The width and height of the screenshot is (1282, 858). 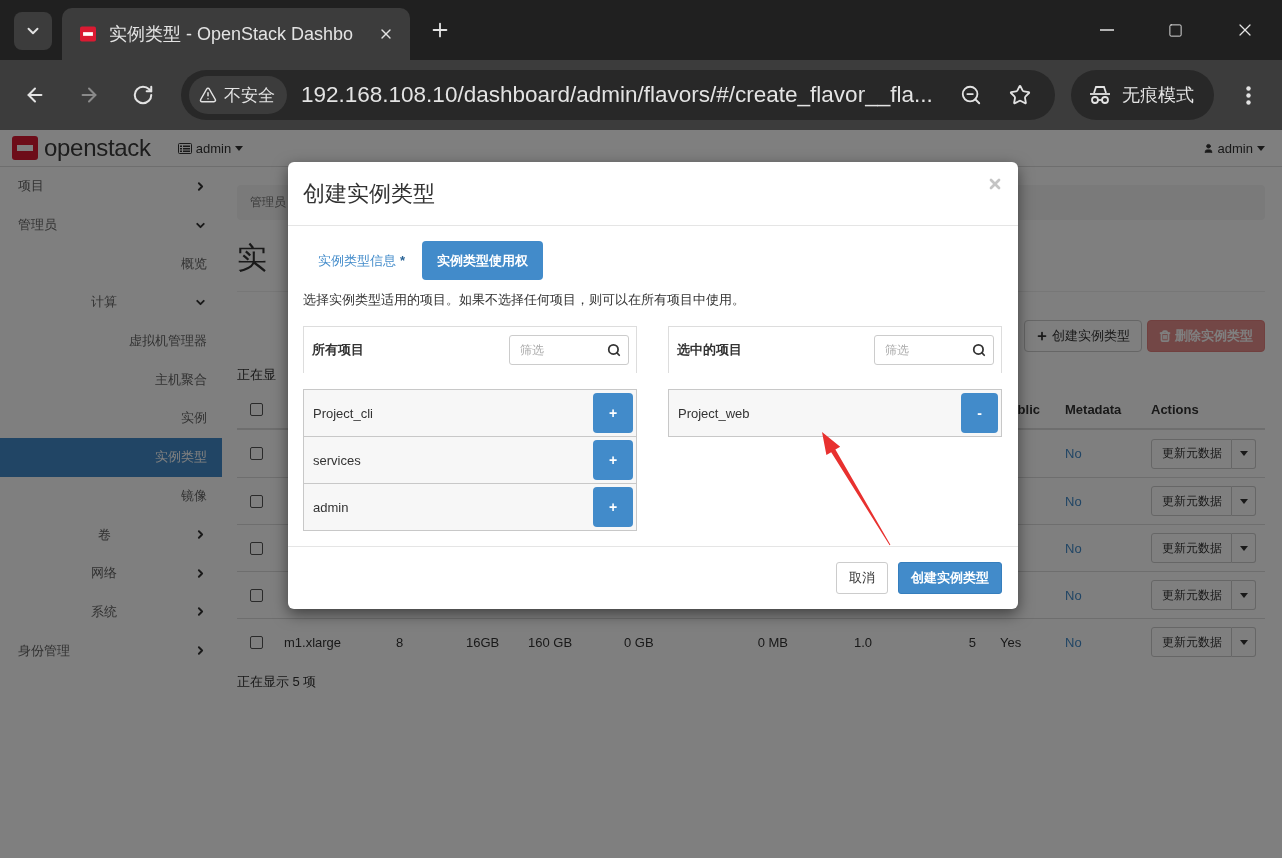 What do you see at coordinates (1248, 95) in the screenshot?
I see `kebab-menu-icon` at bounding box center [1248, 95].